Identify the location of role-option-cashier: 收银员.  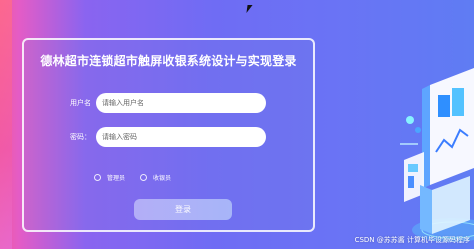
(155, 177).